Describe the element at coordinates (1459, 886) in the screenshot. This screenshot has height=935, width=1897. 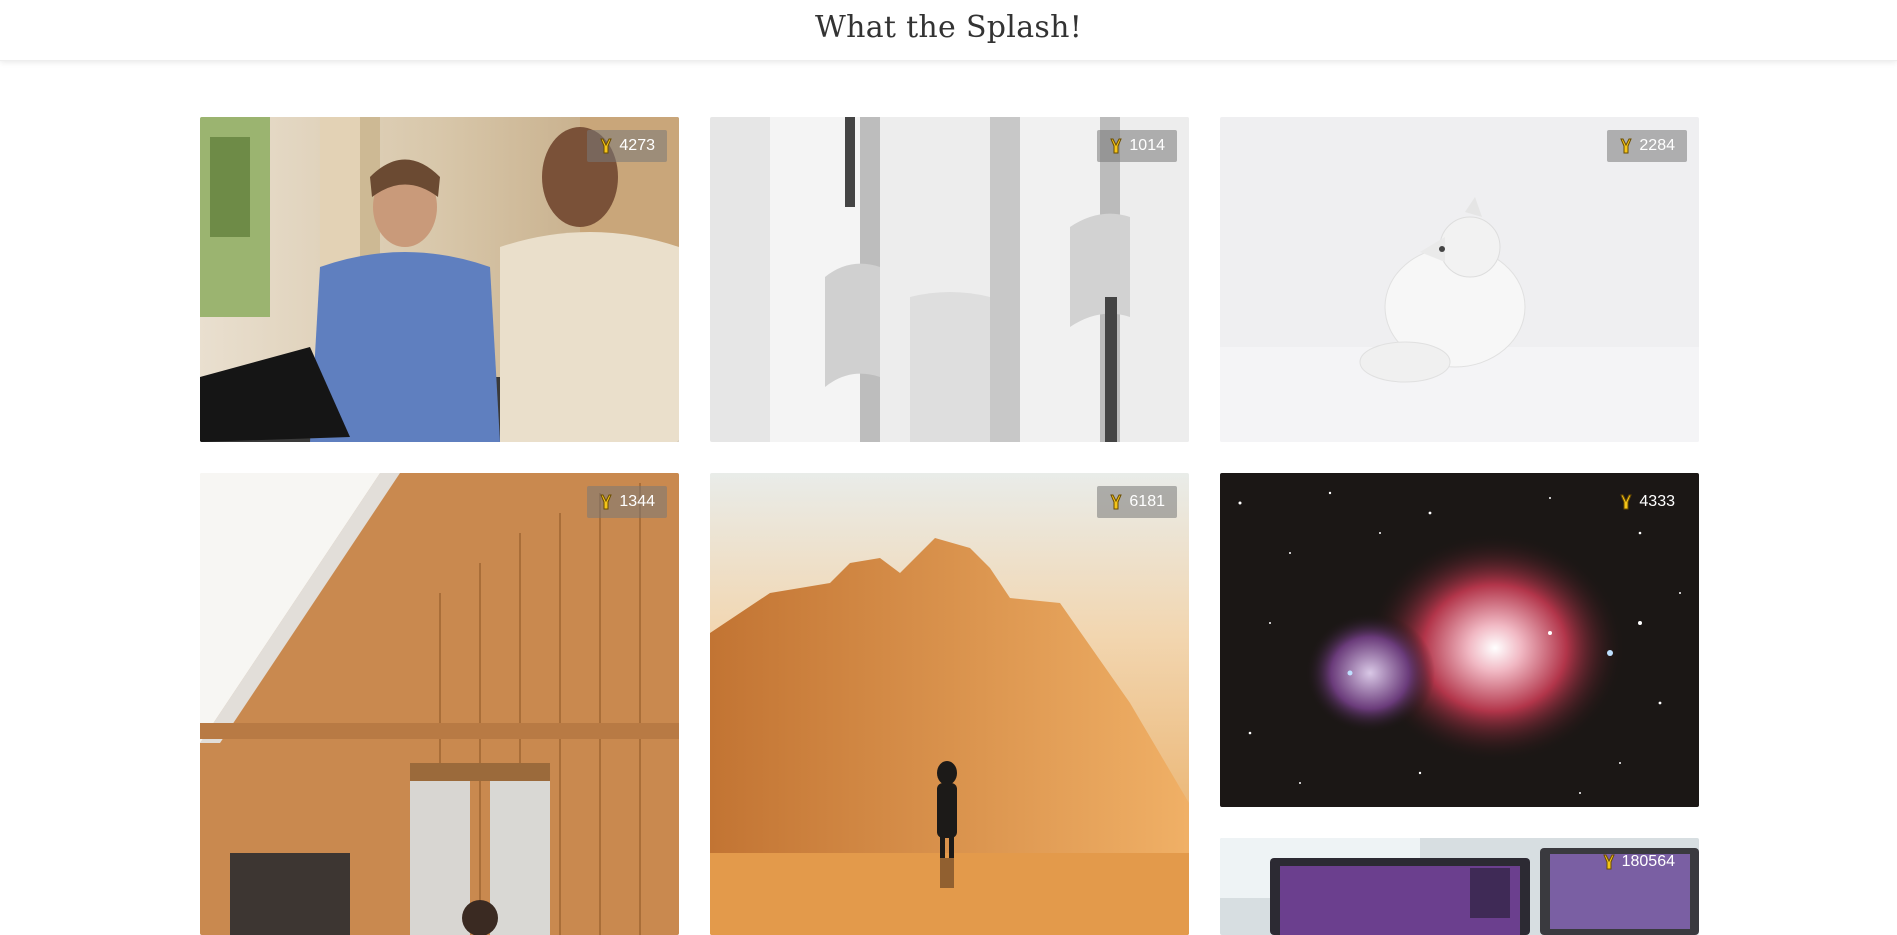
I see `photo-card-7: 180564` at that location.